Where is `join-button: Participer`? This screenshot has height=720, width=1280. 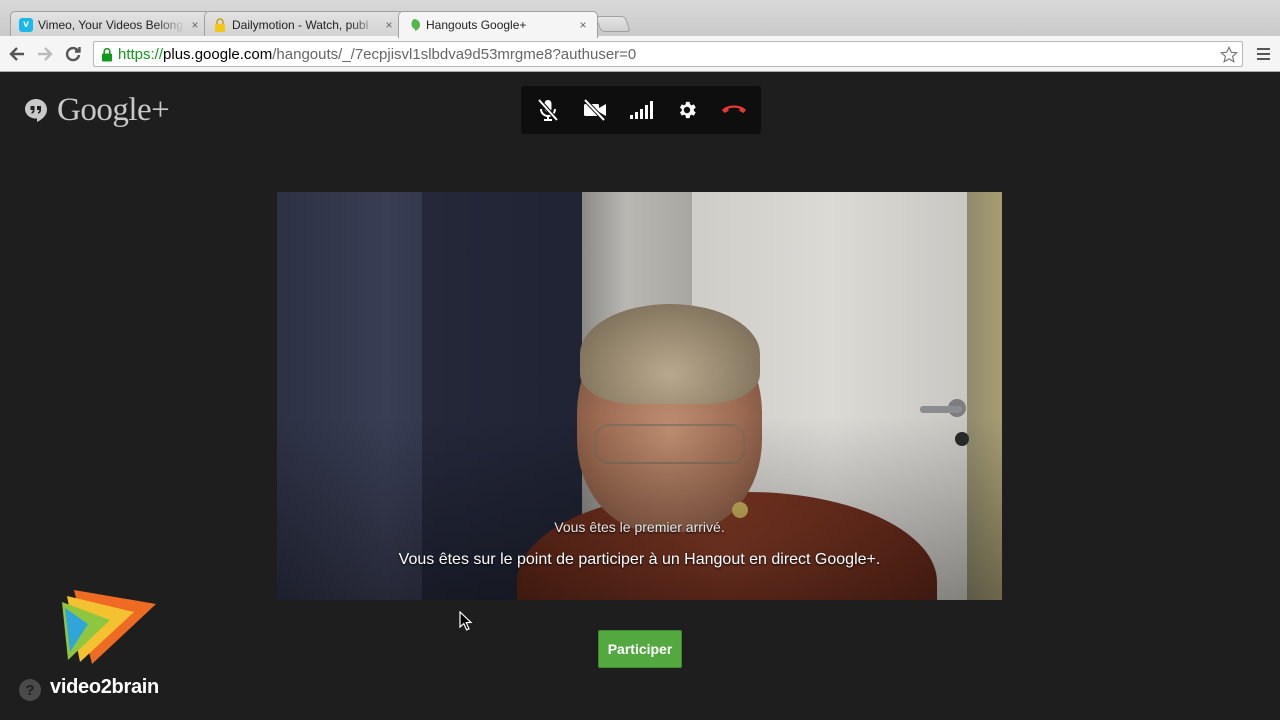
join-button: Participer is located at coordinates (640, 649).